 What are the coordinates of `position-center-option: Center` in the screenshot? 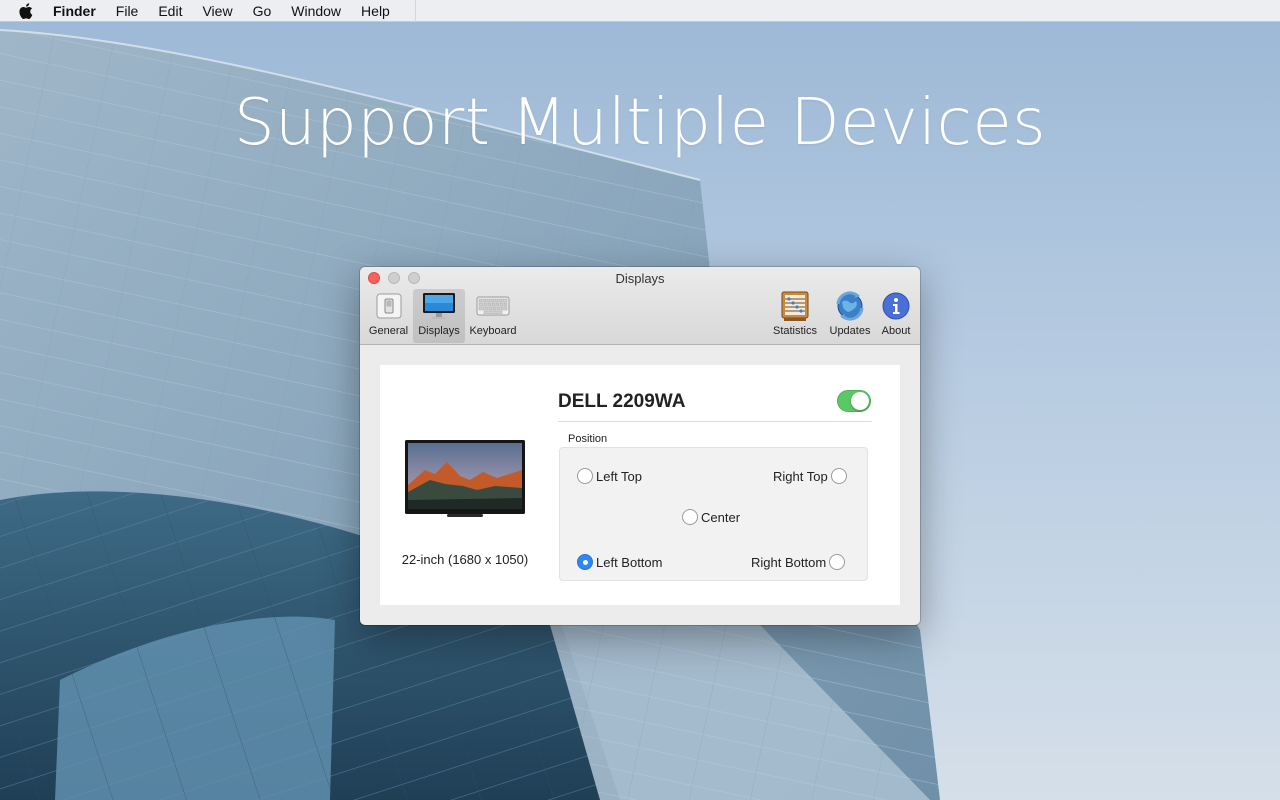 It's located at (711, 517).